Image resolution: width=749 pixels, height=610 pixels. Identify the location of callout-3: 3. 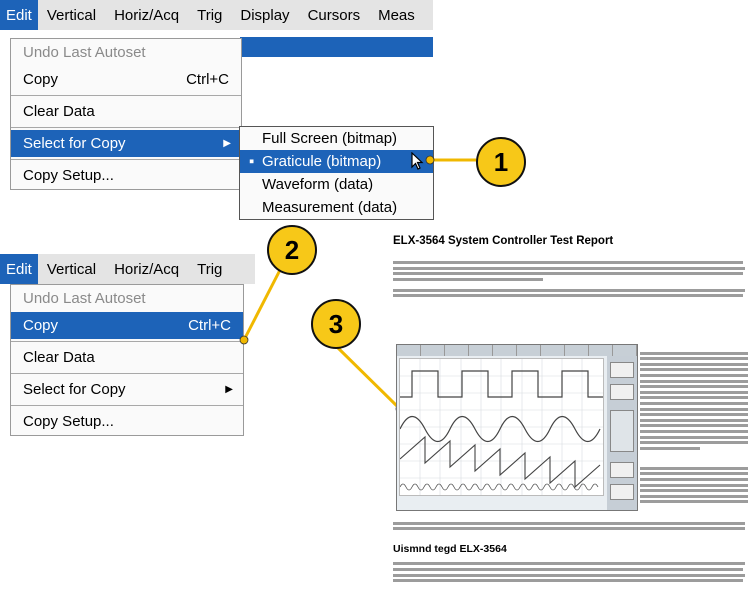
(336, 324).